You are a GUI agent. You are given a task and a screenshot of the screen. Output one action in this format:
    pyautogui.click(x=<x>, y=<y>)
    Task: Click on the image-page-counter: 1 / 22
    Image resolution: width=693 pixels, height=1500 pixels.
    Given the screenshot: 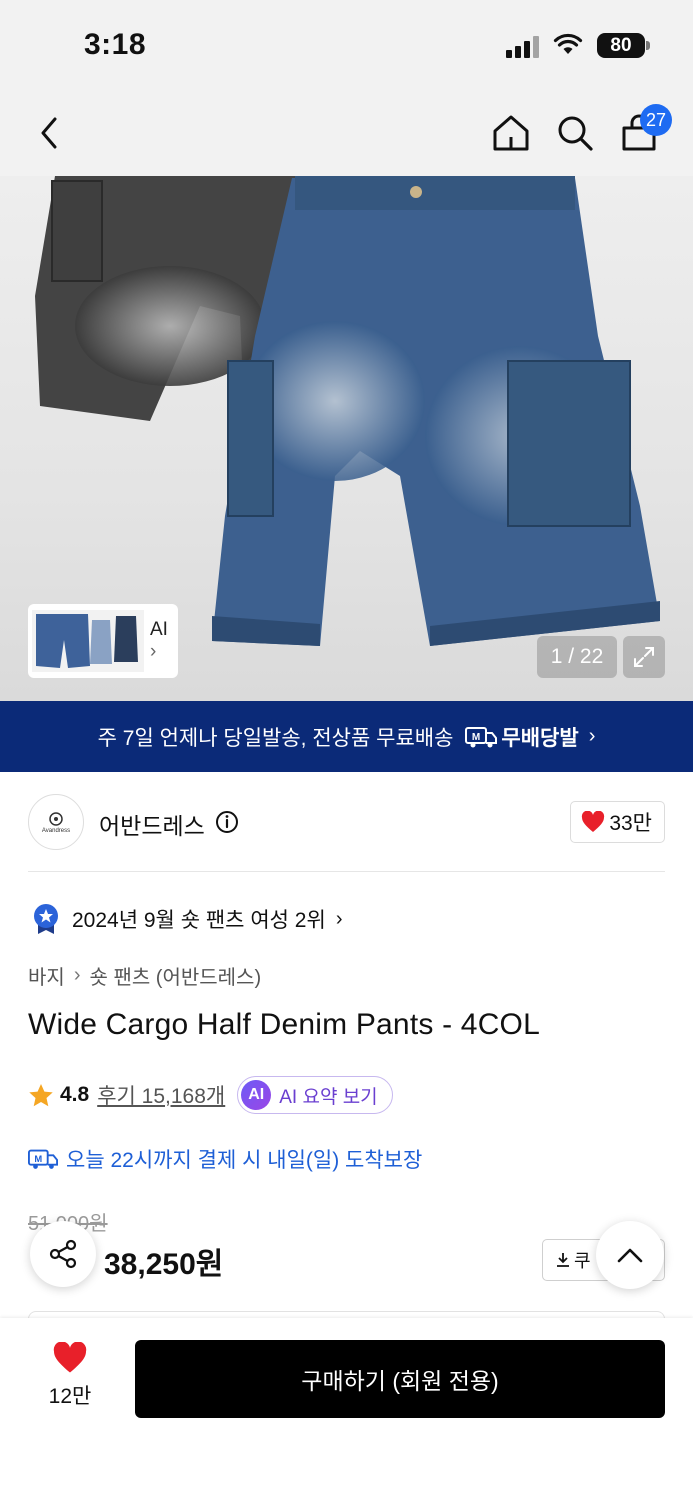 What is the action you would take?
    pyautogui.click(x=577, y=657)
    